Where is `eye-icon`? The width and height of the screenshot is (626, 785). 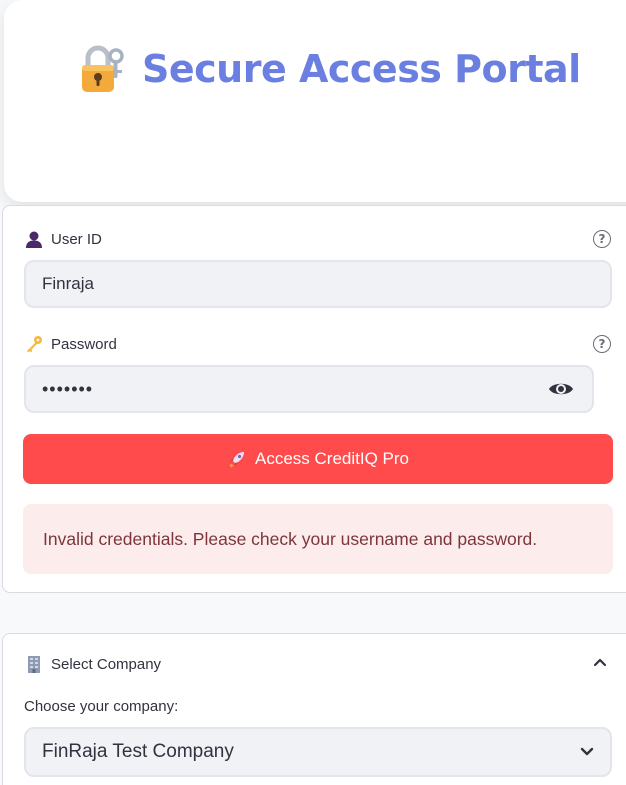 eye-icon is located at coordinates (561, 389).